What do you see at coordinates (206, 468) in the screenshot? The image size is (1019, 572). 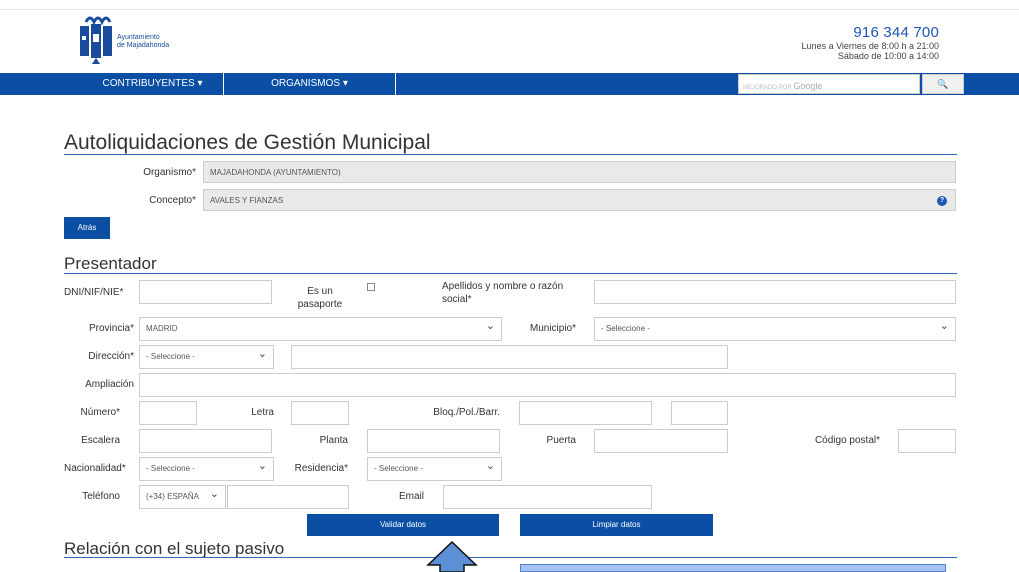 I see `nacionalidad-select: - Seleccione -` at bounding box center [206, 468].